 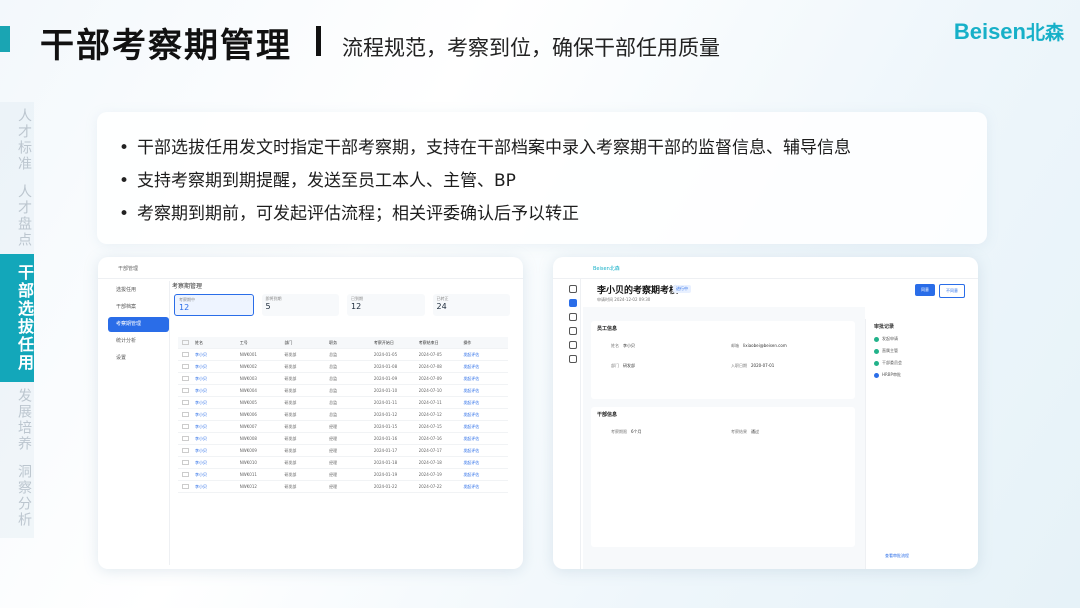 I want to click on status-badge: 进行中, so click(x=682, y=289).